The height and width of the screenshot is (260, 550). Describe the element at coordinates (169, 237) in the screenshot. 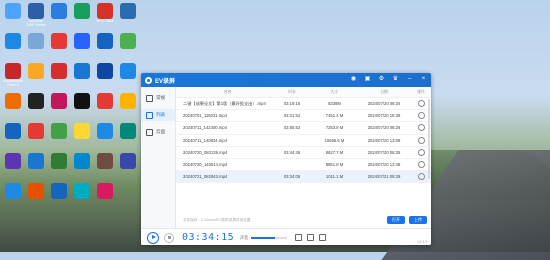

I see `stop-record-button` at that location.